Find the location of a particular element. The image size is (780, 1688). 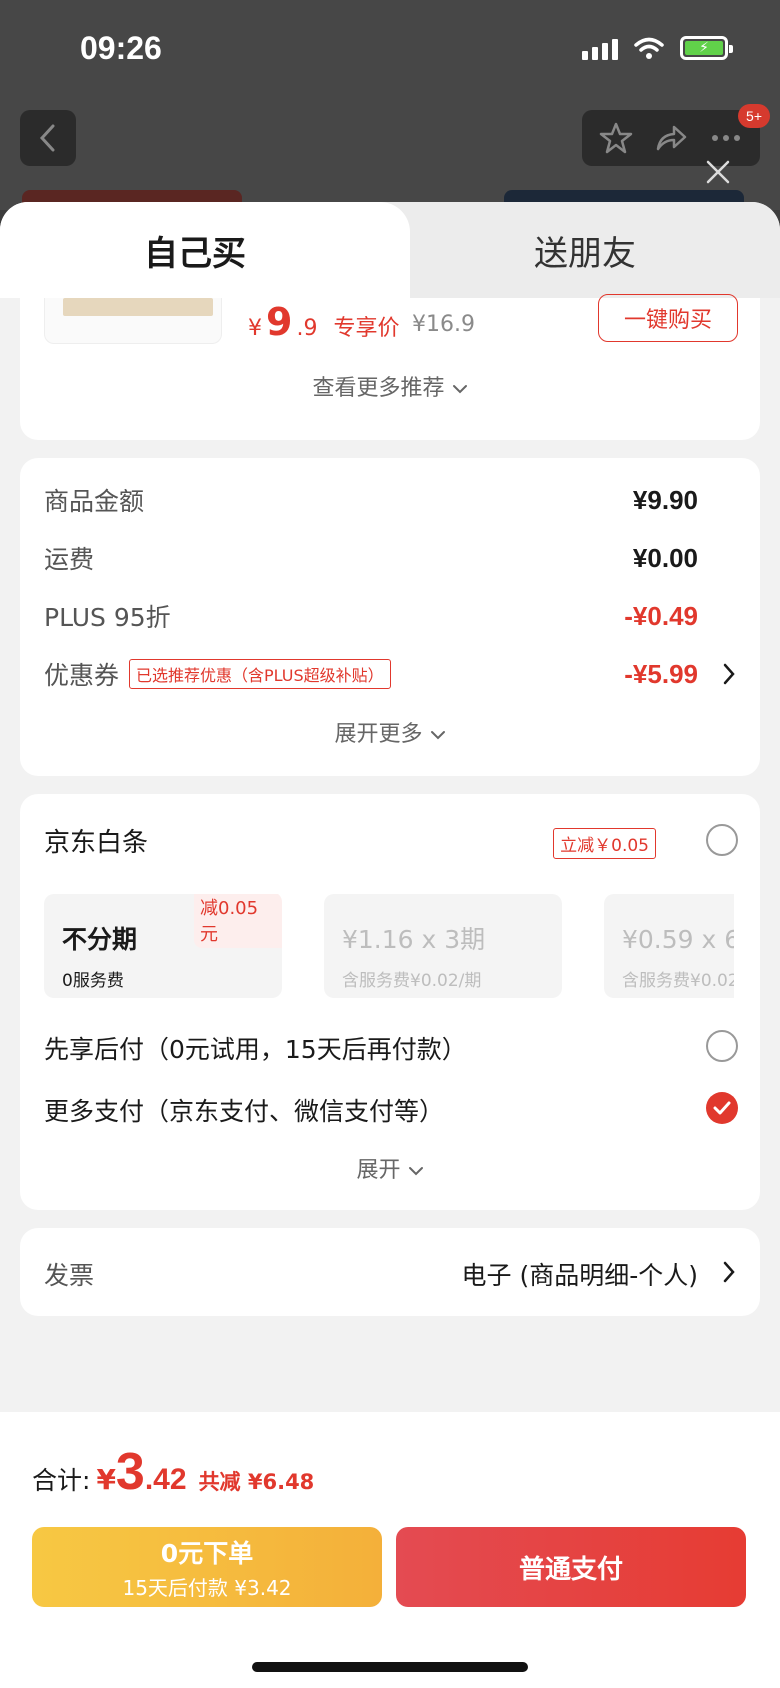

invoice-value: 电子 (商品明细-个人) is located at coordinates (579, 1275).